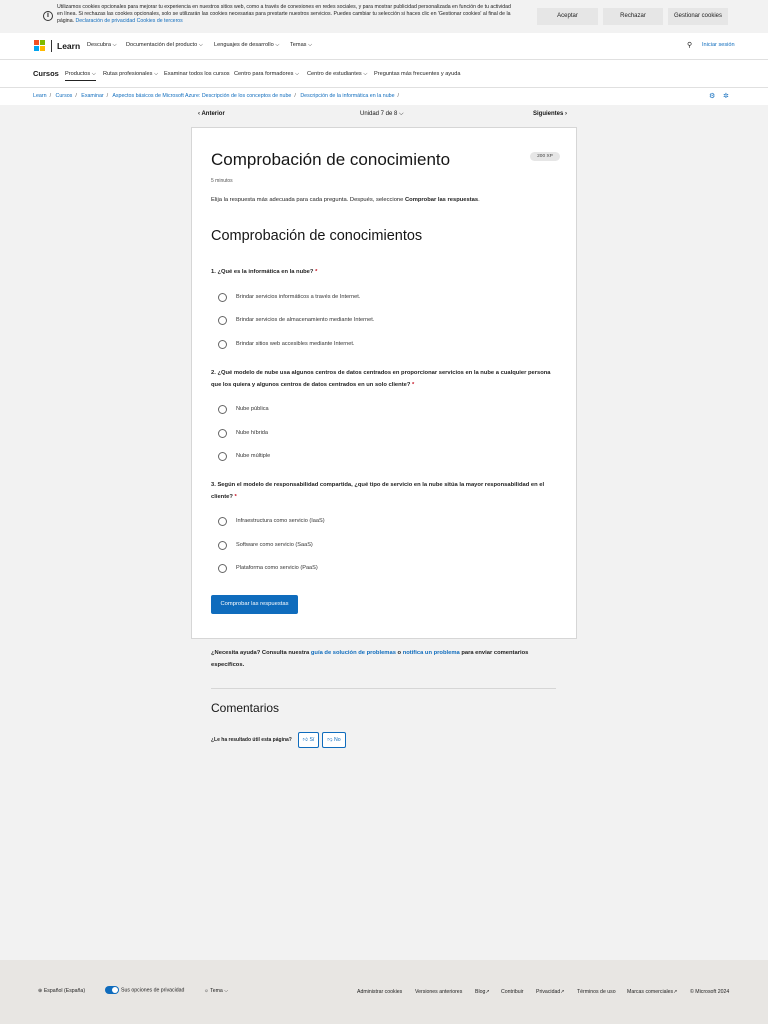 This screenshot has height=1024, width=768. I want to click on feedback-no-button: 👎︎ No, so click(334, 740).